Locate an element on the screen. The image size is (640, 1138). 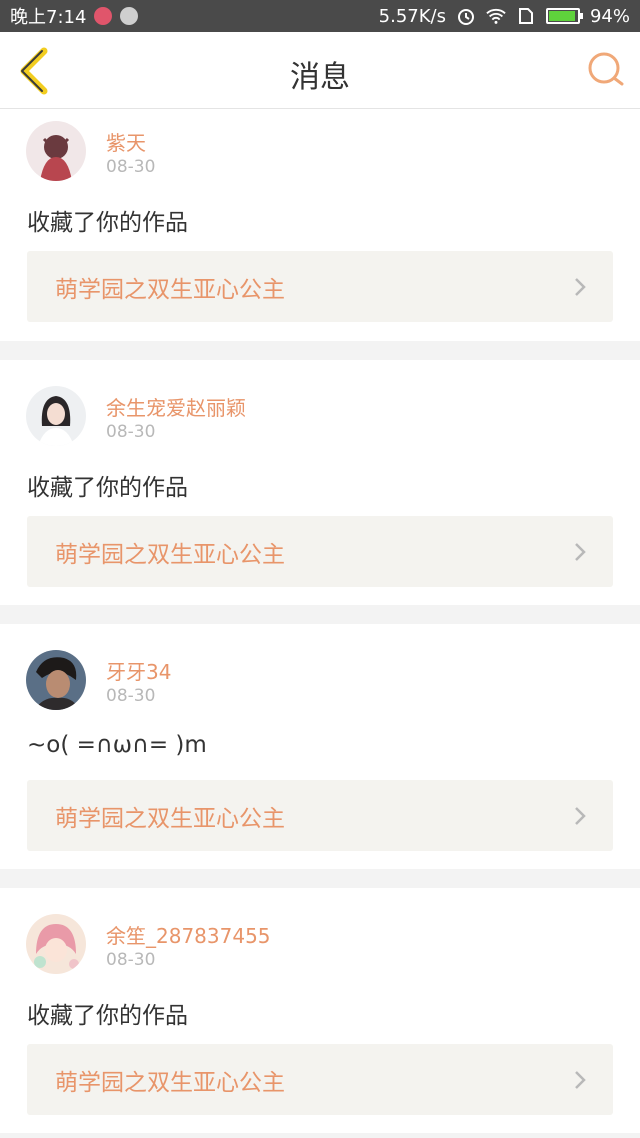
wifi-icon is located at coordinates (496, 16).